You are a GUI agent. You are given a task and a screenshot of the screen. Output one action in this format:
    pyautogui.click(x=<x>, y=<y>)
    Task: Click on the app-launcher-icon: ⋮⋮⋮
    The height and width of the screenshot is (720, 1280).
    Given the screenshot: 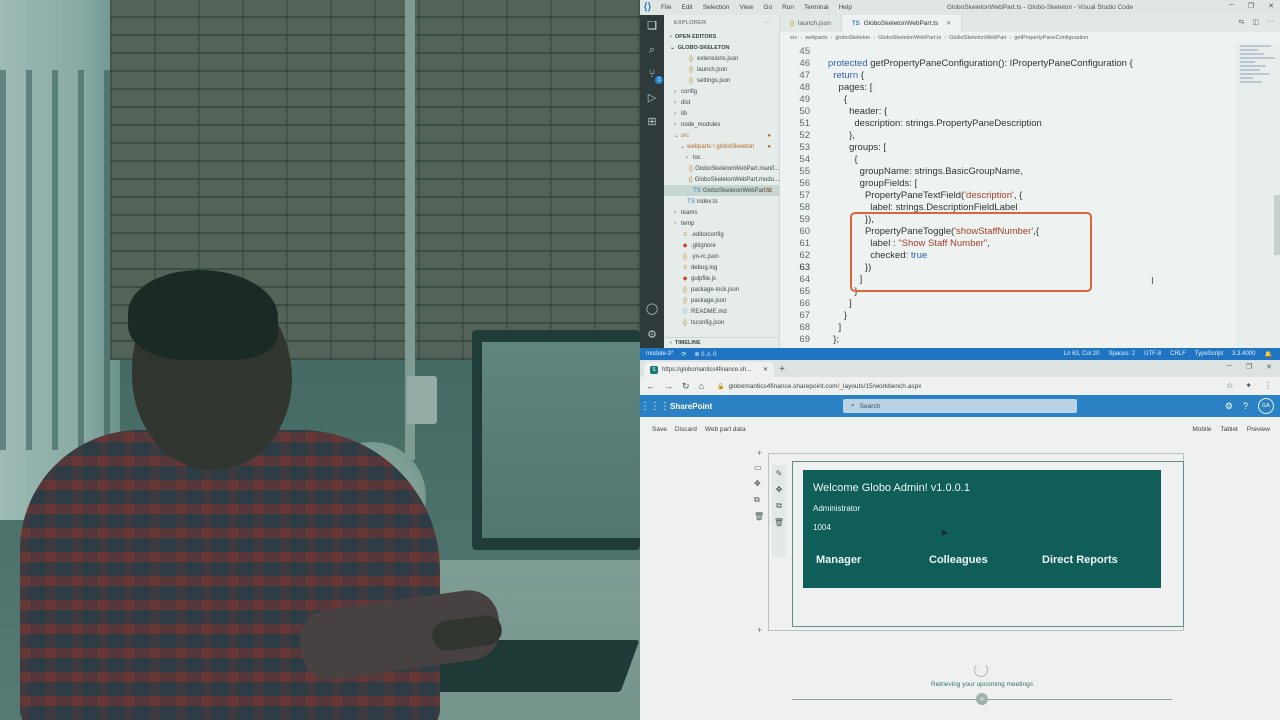 What is the action you would take?
    pyautogui.click(x=655, y=406)
    